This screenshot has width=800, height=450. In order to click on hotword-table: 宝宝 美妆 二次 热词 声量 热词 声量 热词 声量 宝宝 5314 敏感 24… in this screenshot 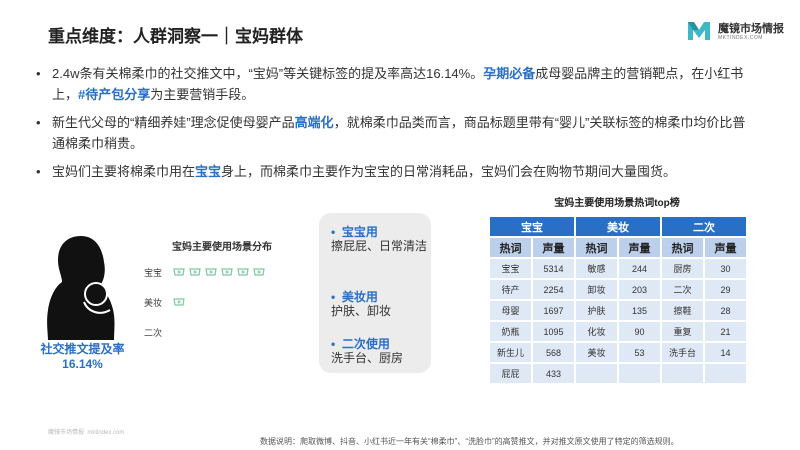, I will do `click(618, 300)`.